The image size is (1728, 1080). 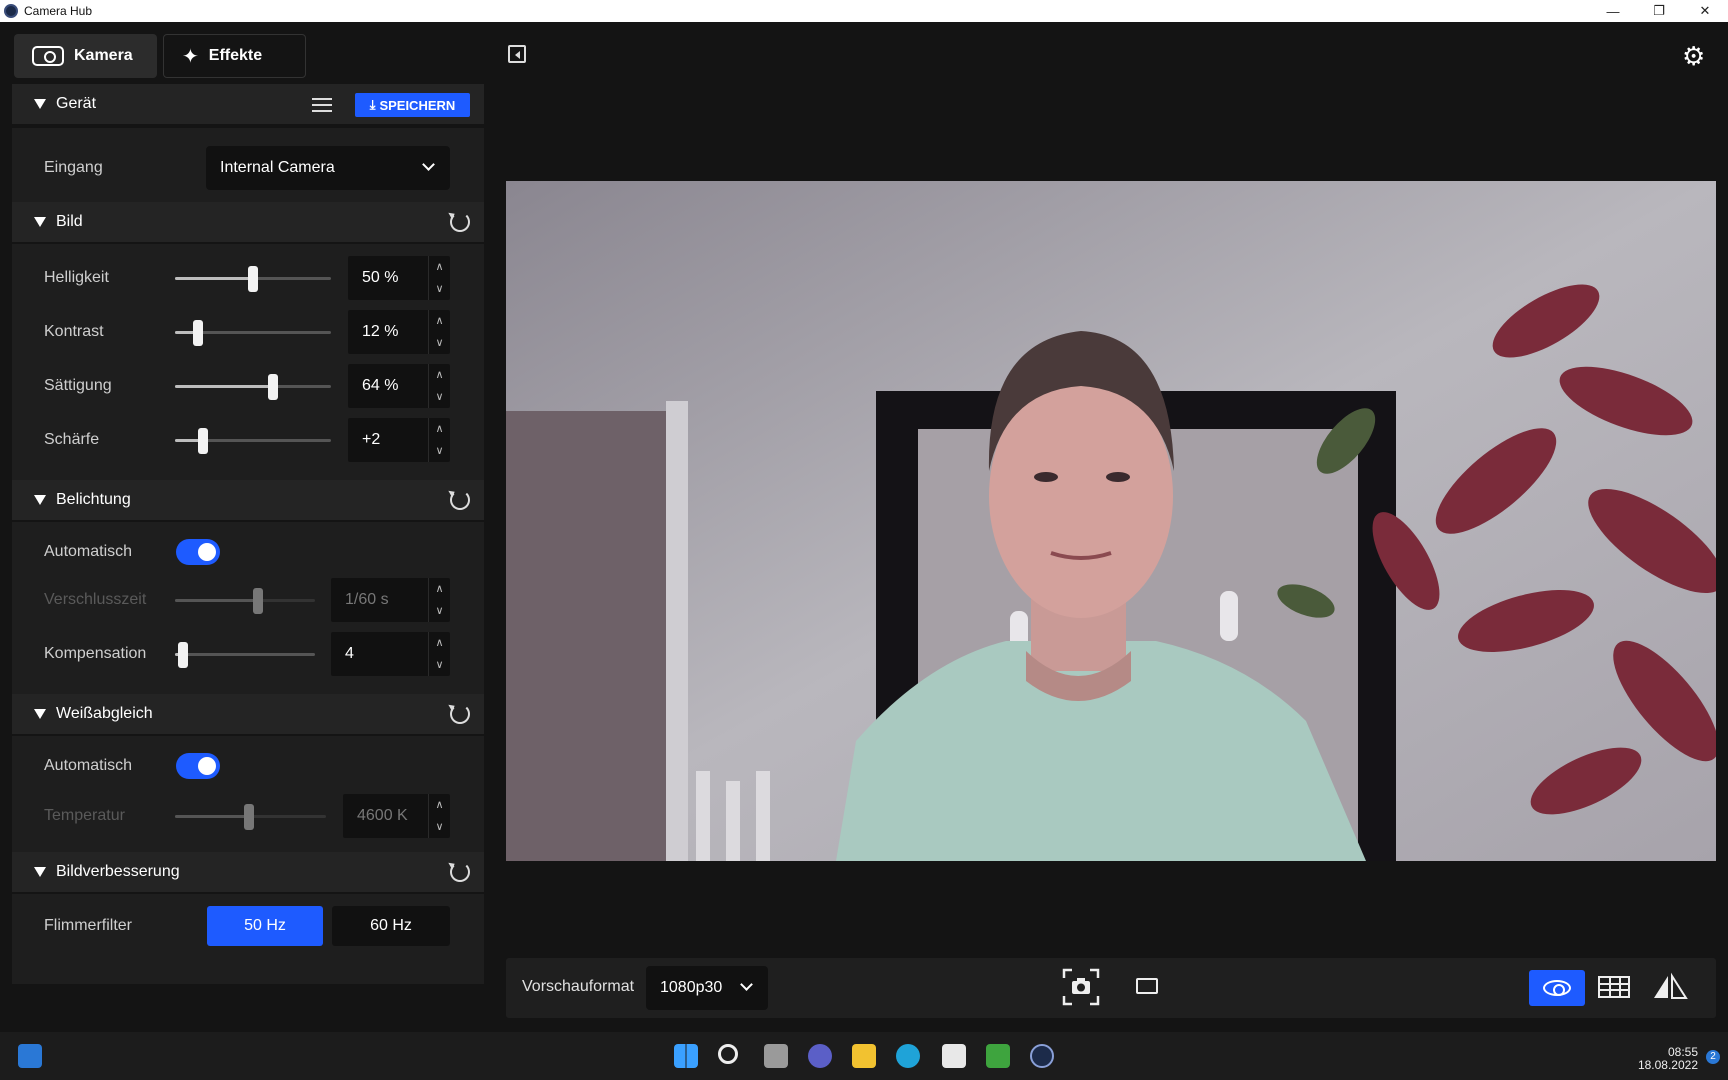 I want to click on sharpness-slider, so click(x=253, y=441).